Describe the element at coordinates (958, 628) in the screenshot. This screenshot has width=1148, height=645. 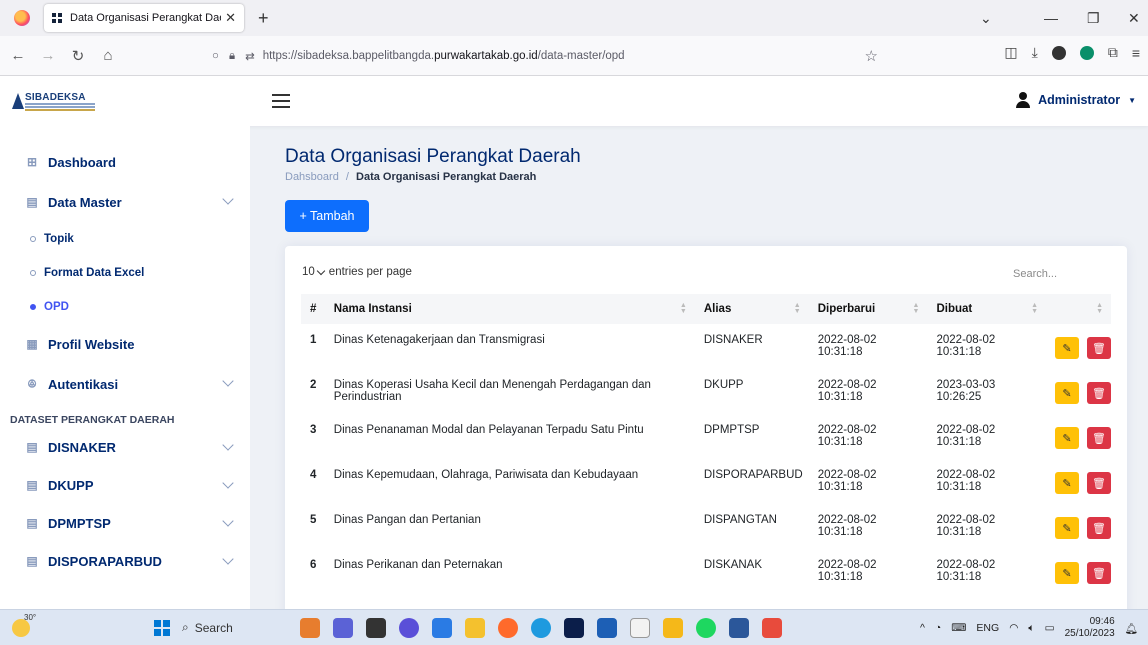
I see `keyboard-icon: ⌨` at that location.